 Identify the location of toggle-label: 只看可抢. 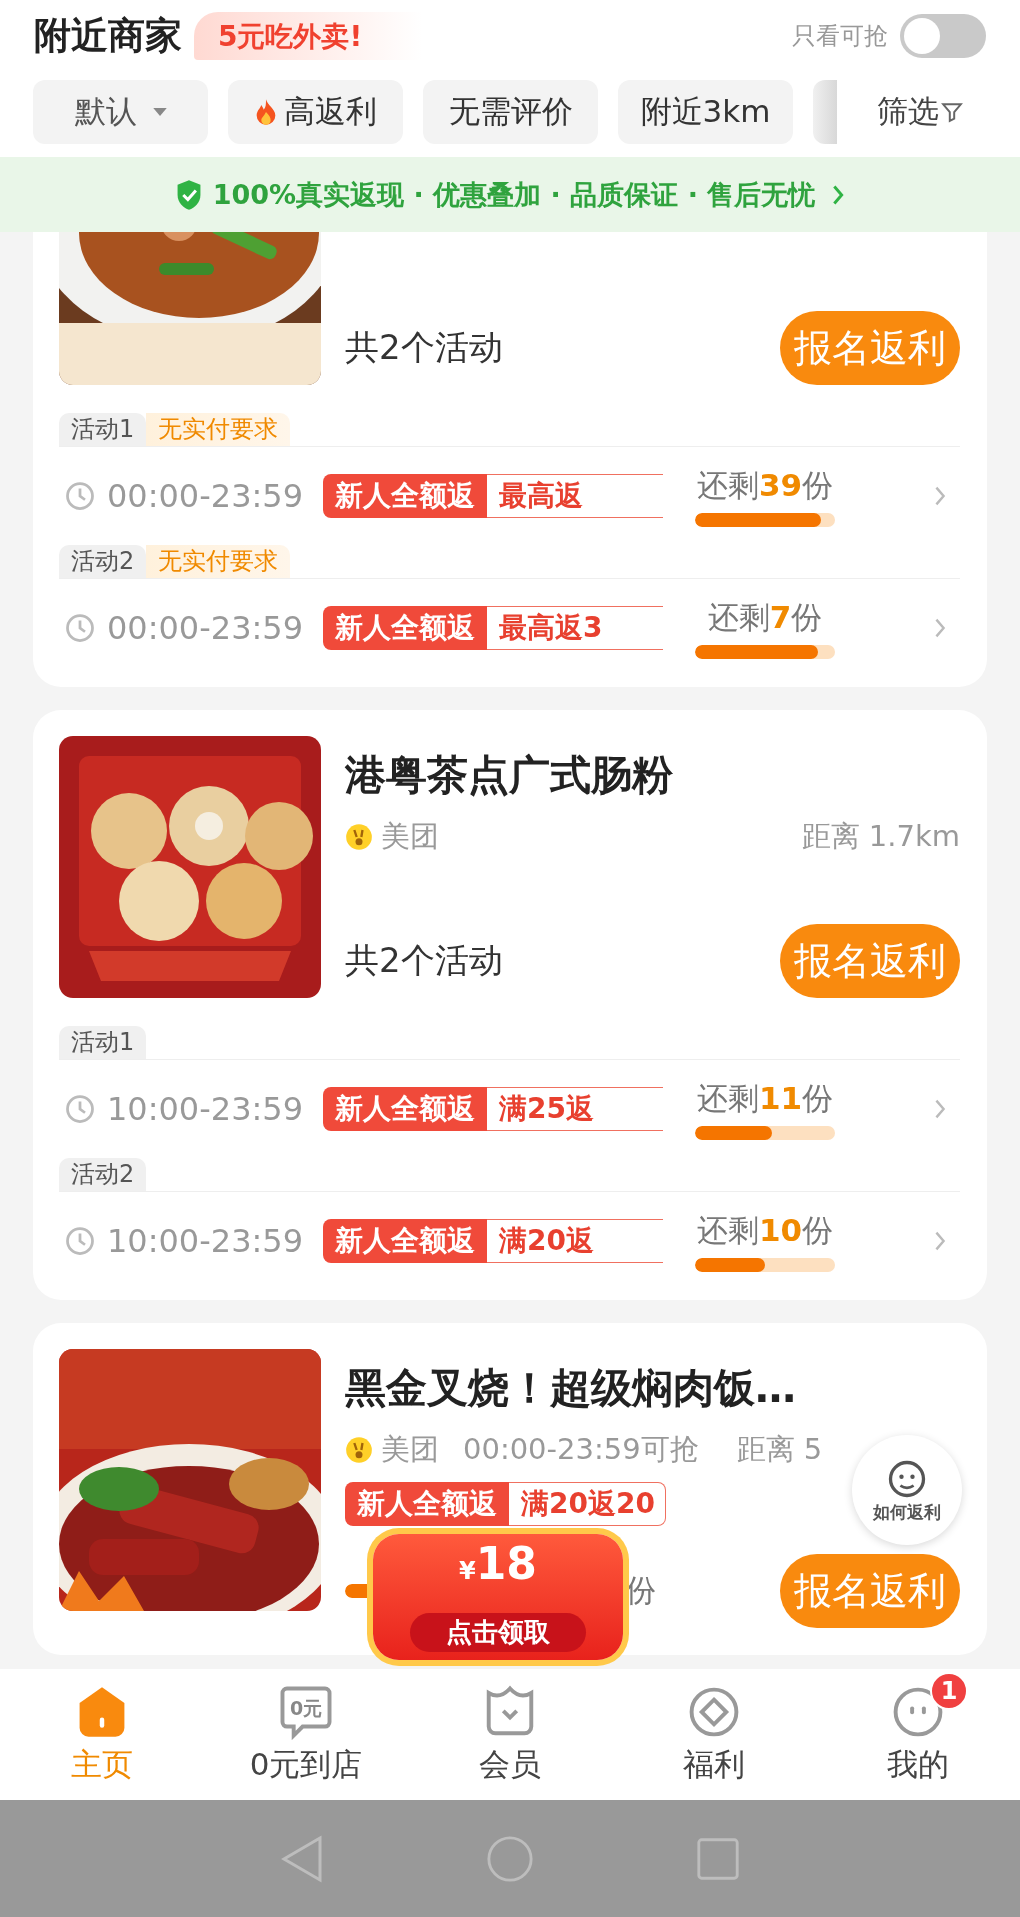
(840, 36).